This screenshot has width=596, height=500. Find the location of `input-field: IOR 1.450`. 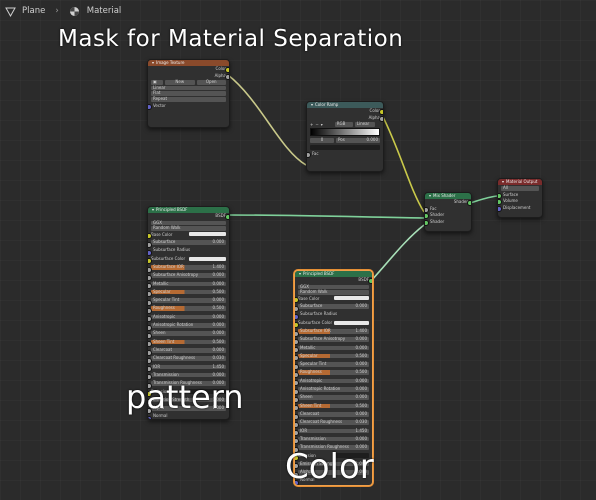

input-field: IOR 1.450 is located at coordinates (333, 431).